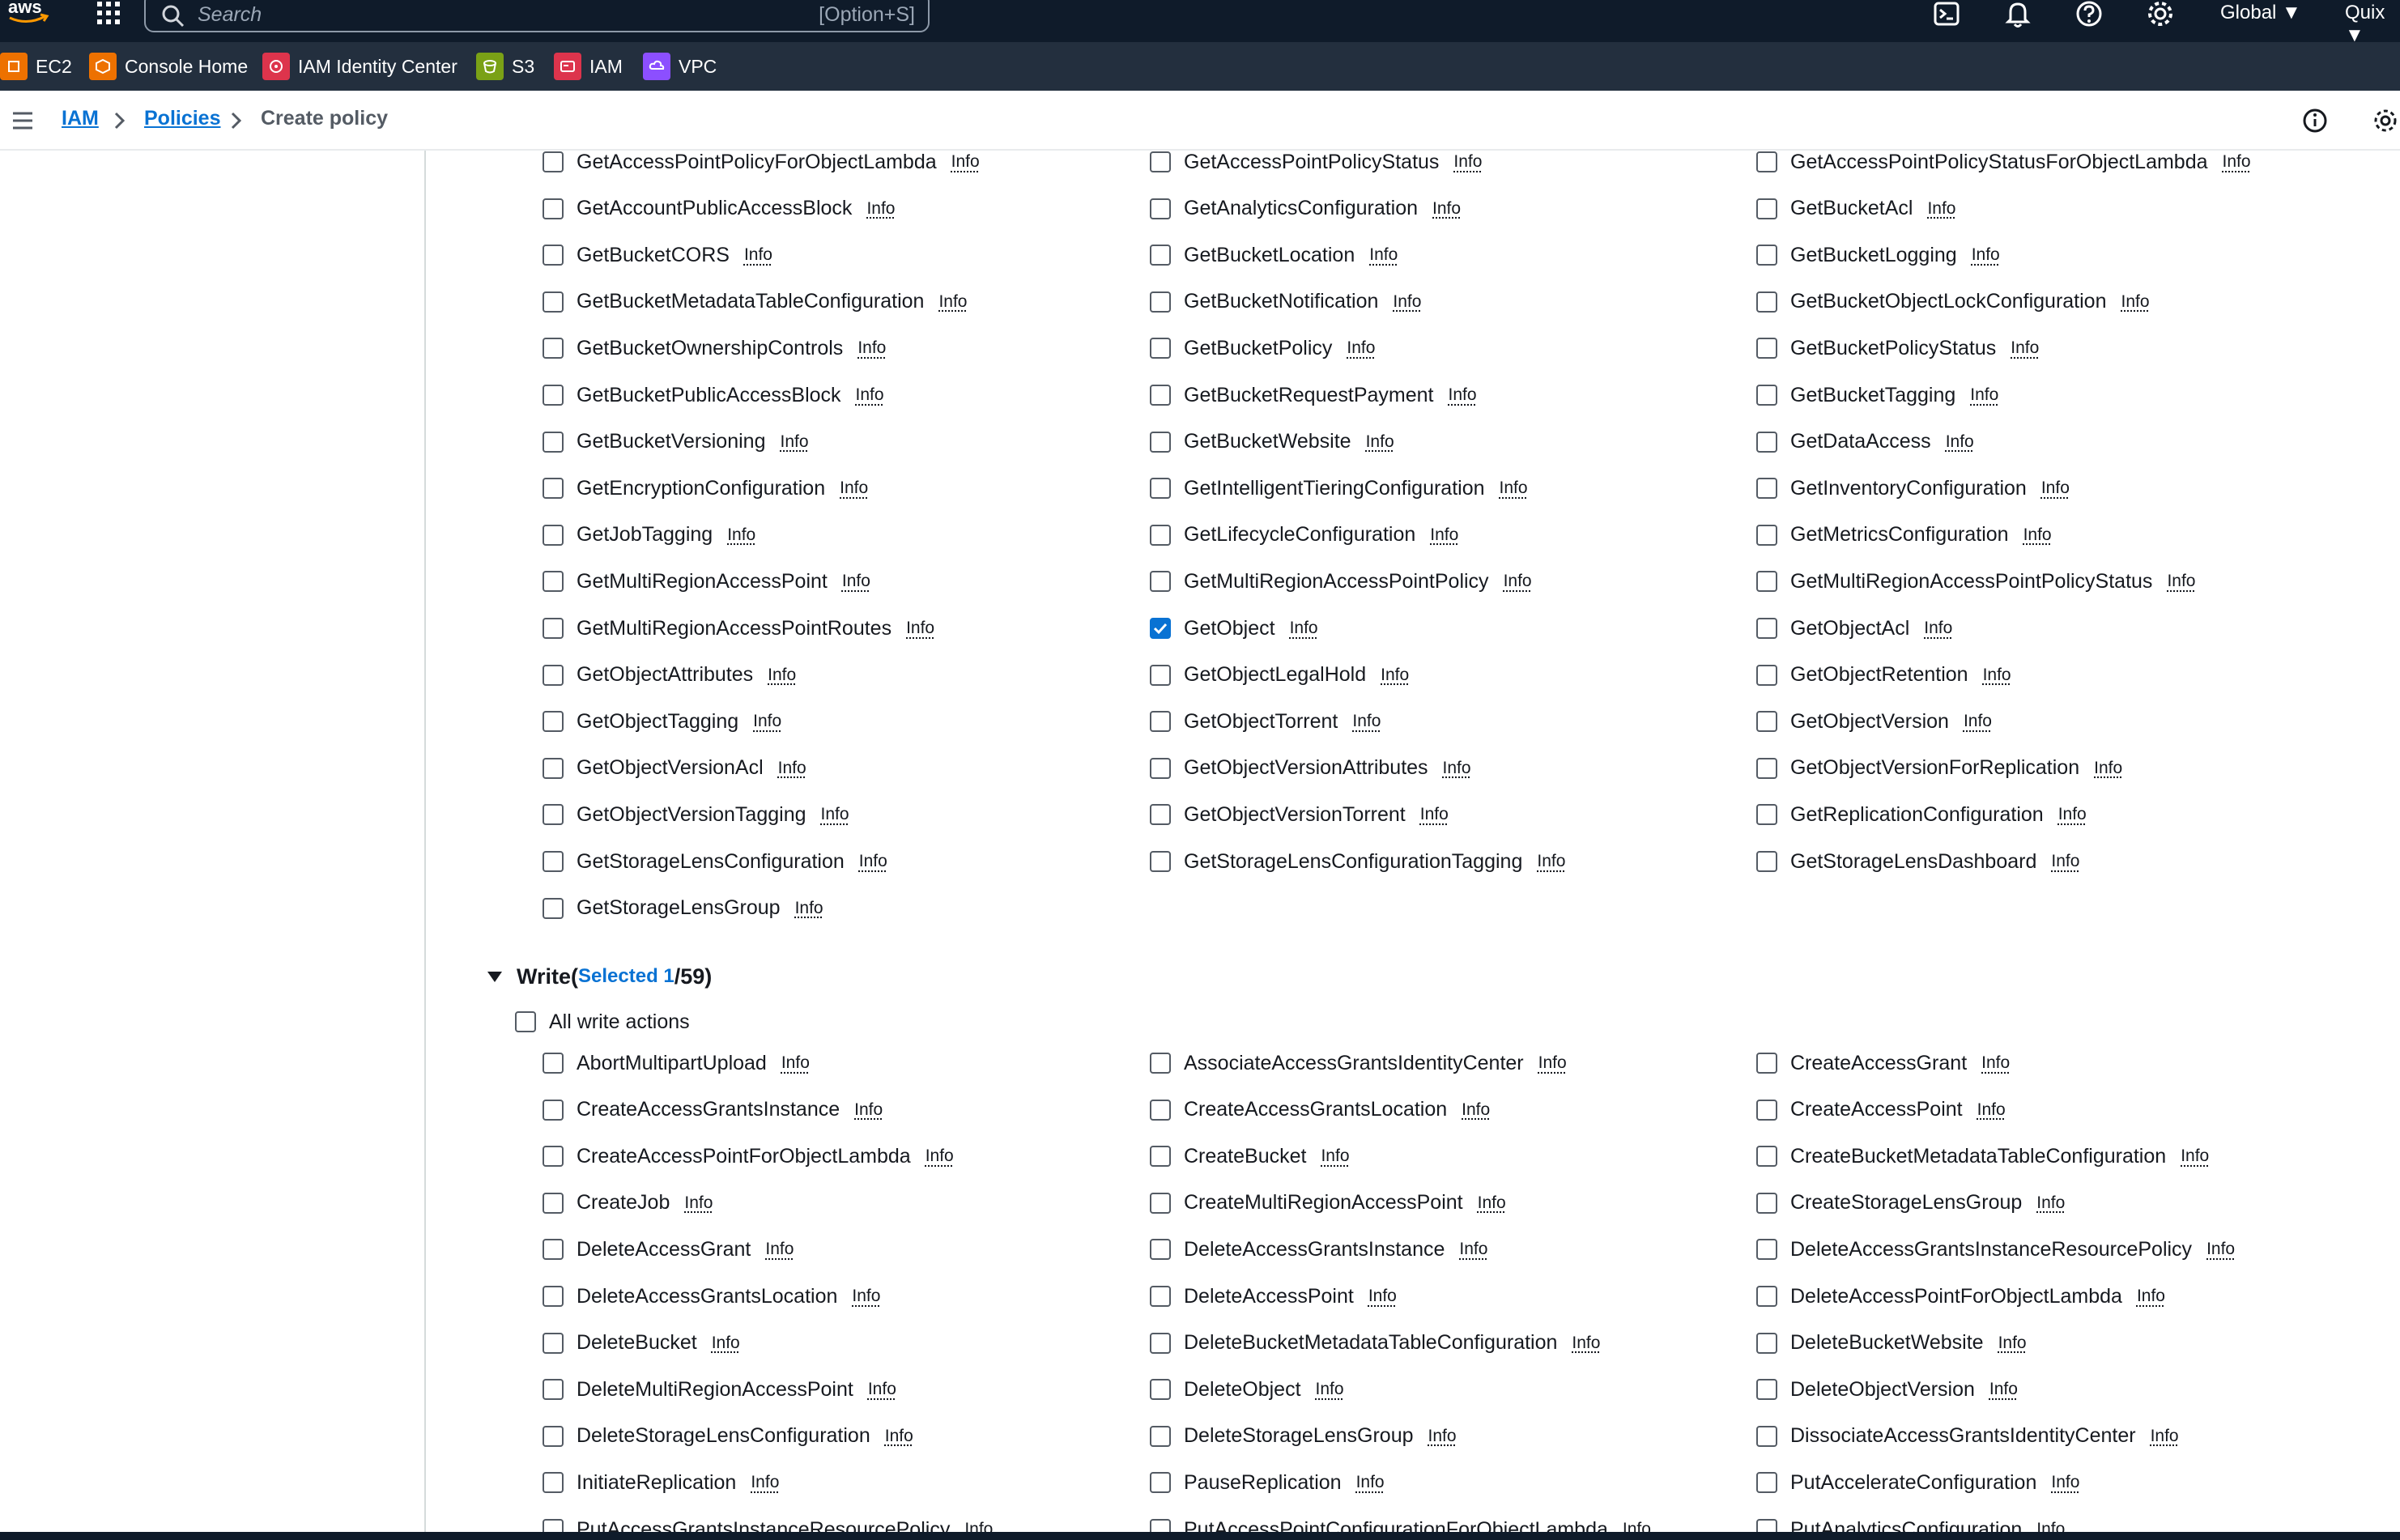 The image size is (2400, 1540). Describe the element at coordinates (1883, 1063) in the screenshot. I see `action-option: CreateAccessGrant Info` at that location.